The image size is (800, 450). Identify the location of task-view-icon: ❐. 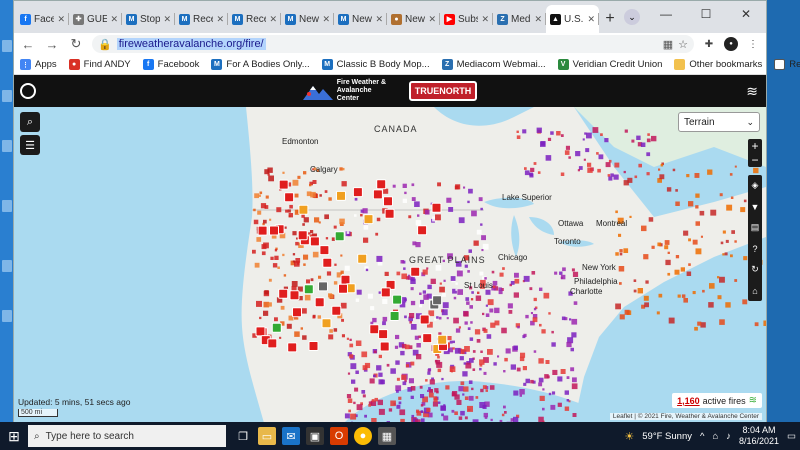
(243, 436).